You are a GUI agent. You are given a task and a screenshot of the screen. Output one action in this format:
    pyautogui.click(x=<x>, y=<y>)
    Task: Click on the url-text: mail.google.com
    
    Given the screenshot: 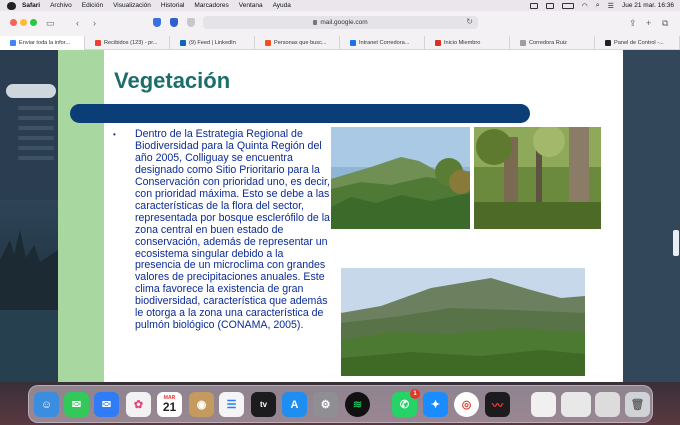 What is the action you would take?
    pyautogui.click(x=344, y=22)
    